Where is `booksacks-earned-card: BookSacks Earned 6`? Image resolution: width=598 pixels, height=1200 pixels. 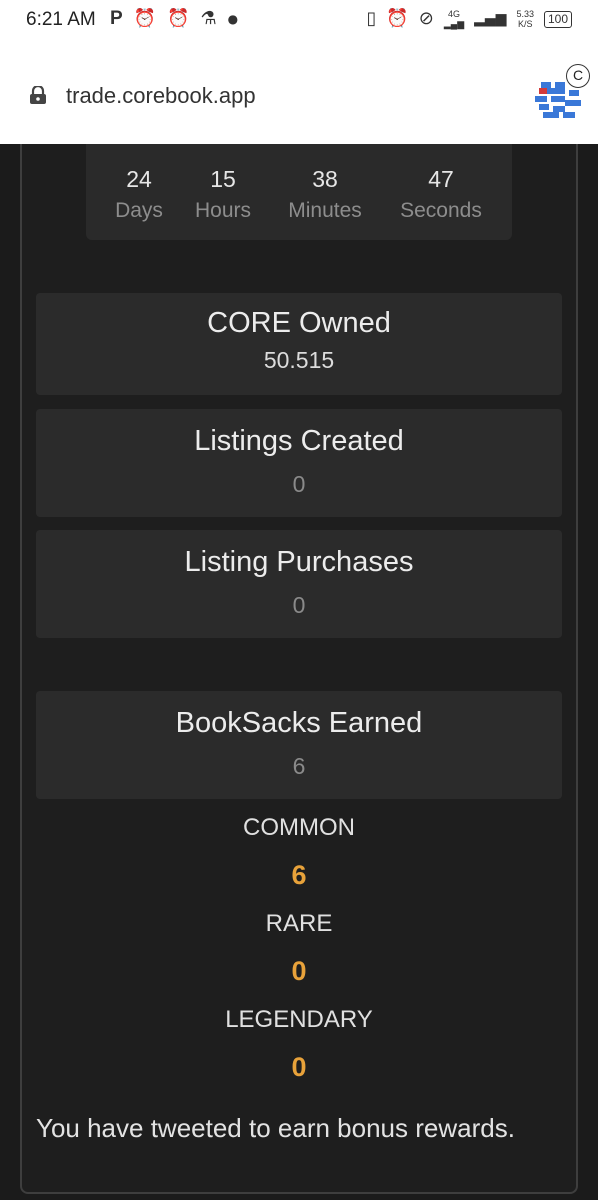 booksacks-earned-card: BookSacks Earned 6 is located at coordinates (299, 745).